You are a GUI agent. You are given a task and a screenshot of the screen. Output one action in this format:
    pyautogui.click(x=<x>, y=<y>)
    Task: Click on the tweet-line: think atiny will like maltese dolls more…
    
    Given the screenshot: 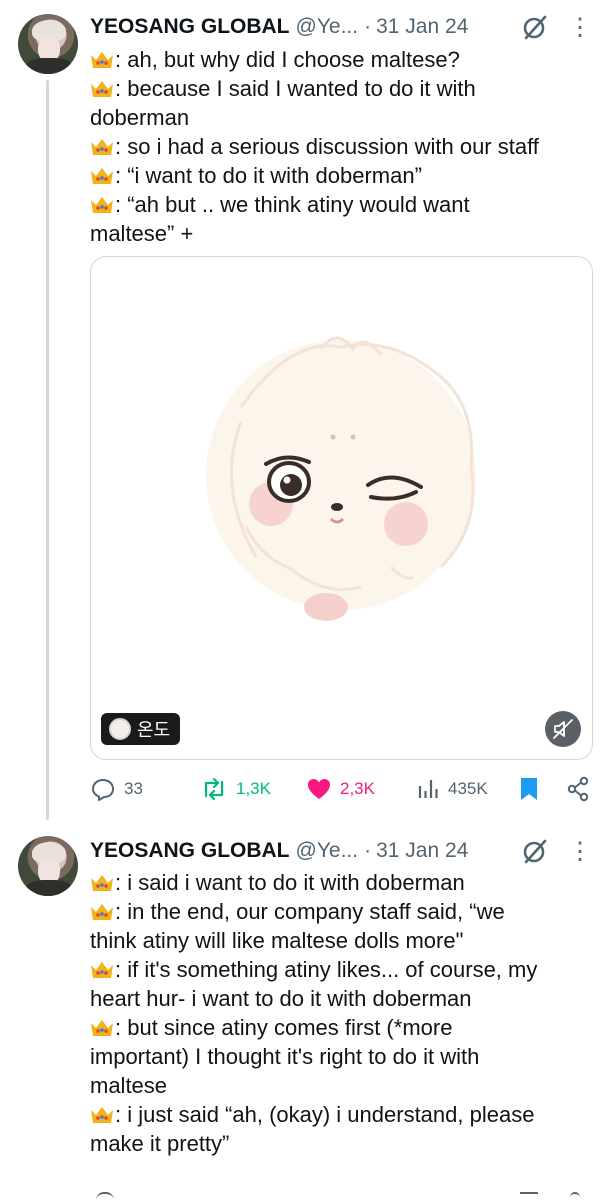 What is the action you would take?
    pyautogui.click(x=277, y=940)
    